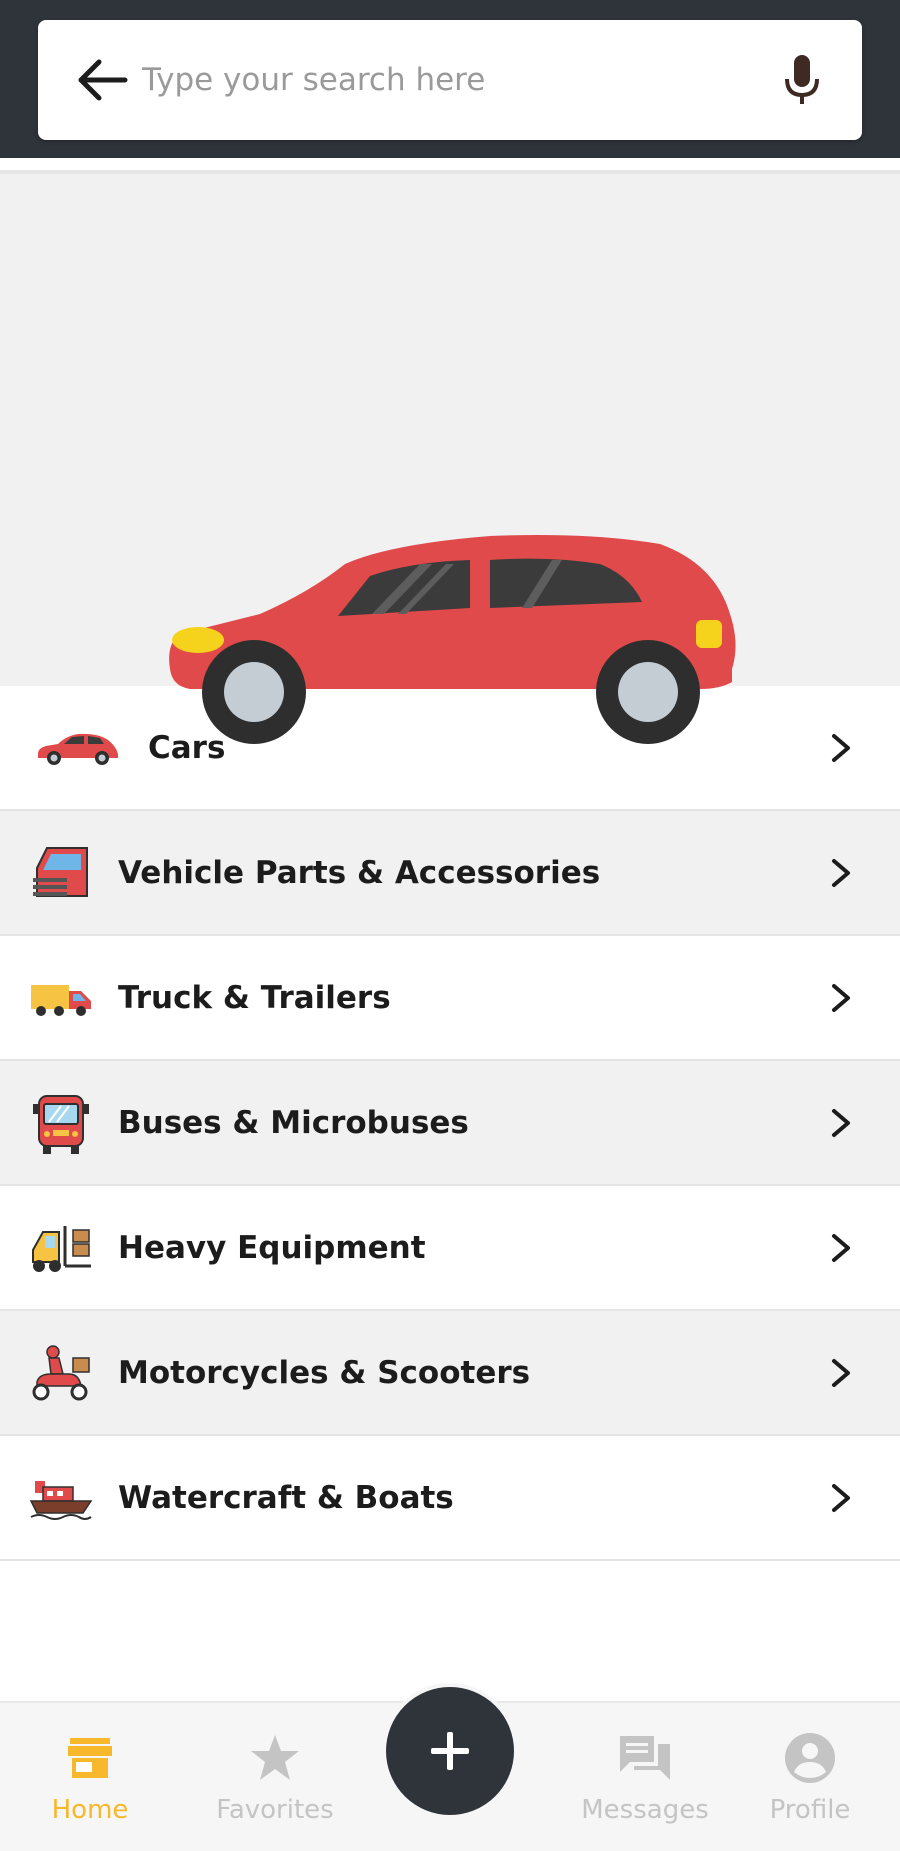 The width and height of the screenshot is (900, 1851). Describe the element at coordinates (810, 1810) in the screenshot. I see `nav-profile-label: Profile` at that location.